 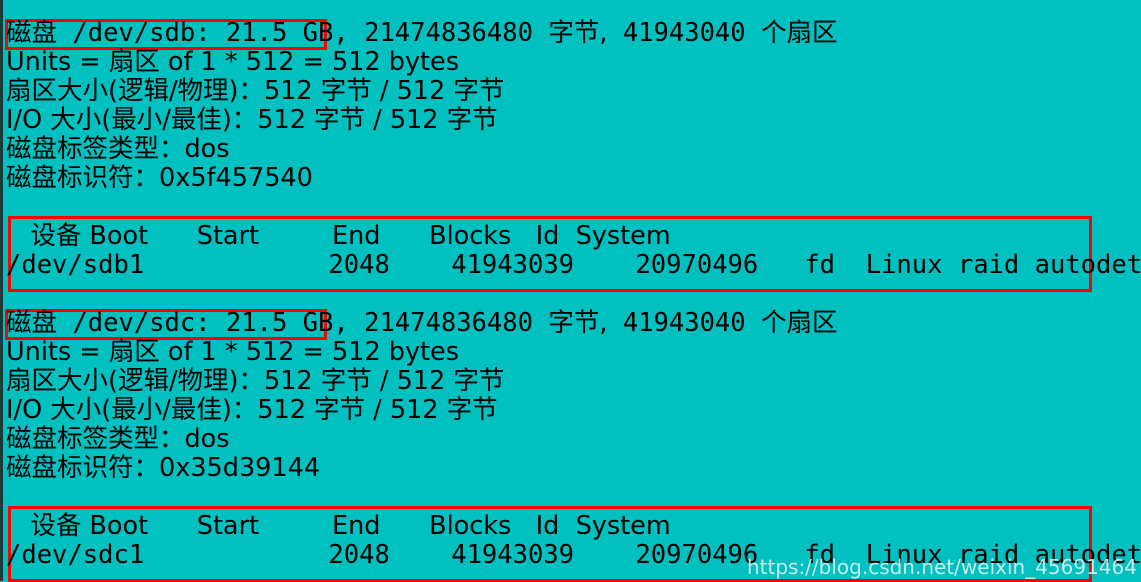 I want to click on terminal-left-edge, so click(x=1, y=290).